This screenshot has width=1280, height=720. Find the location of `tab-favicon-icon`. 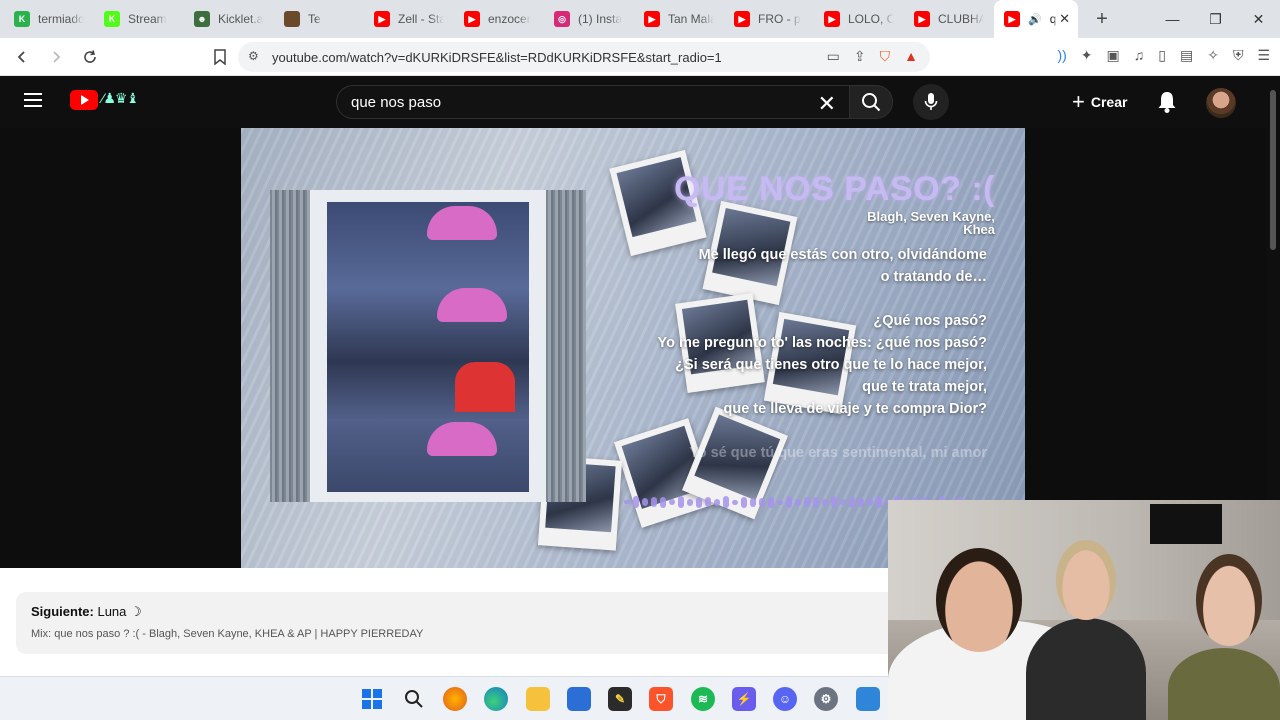

tab-favicon-icon is located at coordinates (292, 19).